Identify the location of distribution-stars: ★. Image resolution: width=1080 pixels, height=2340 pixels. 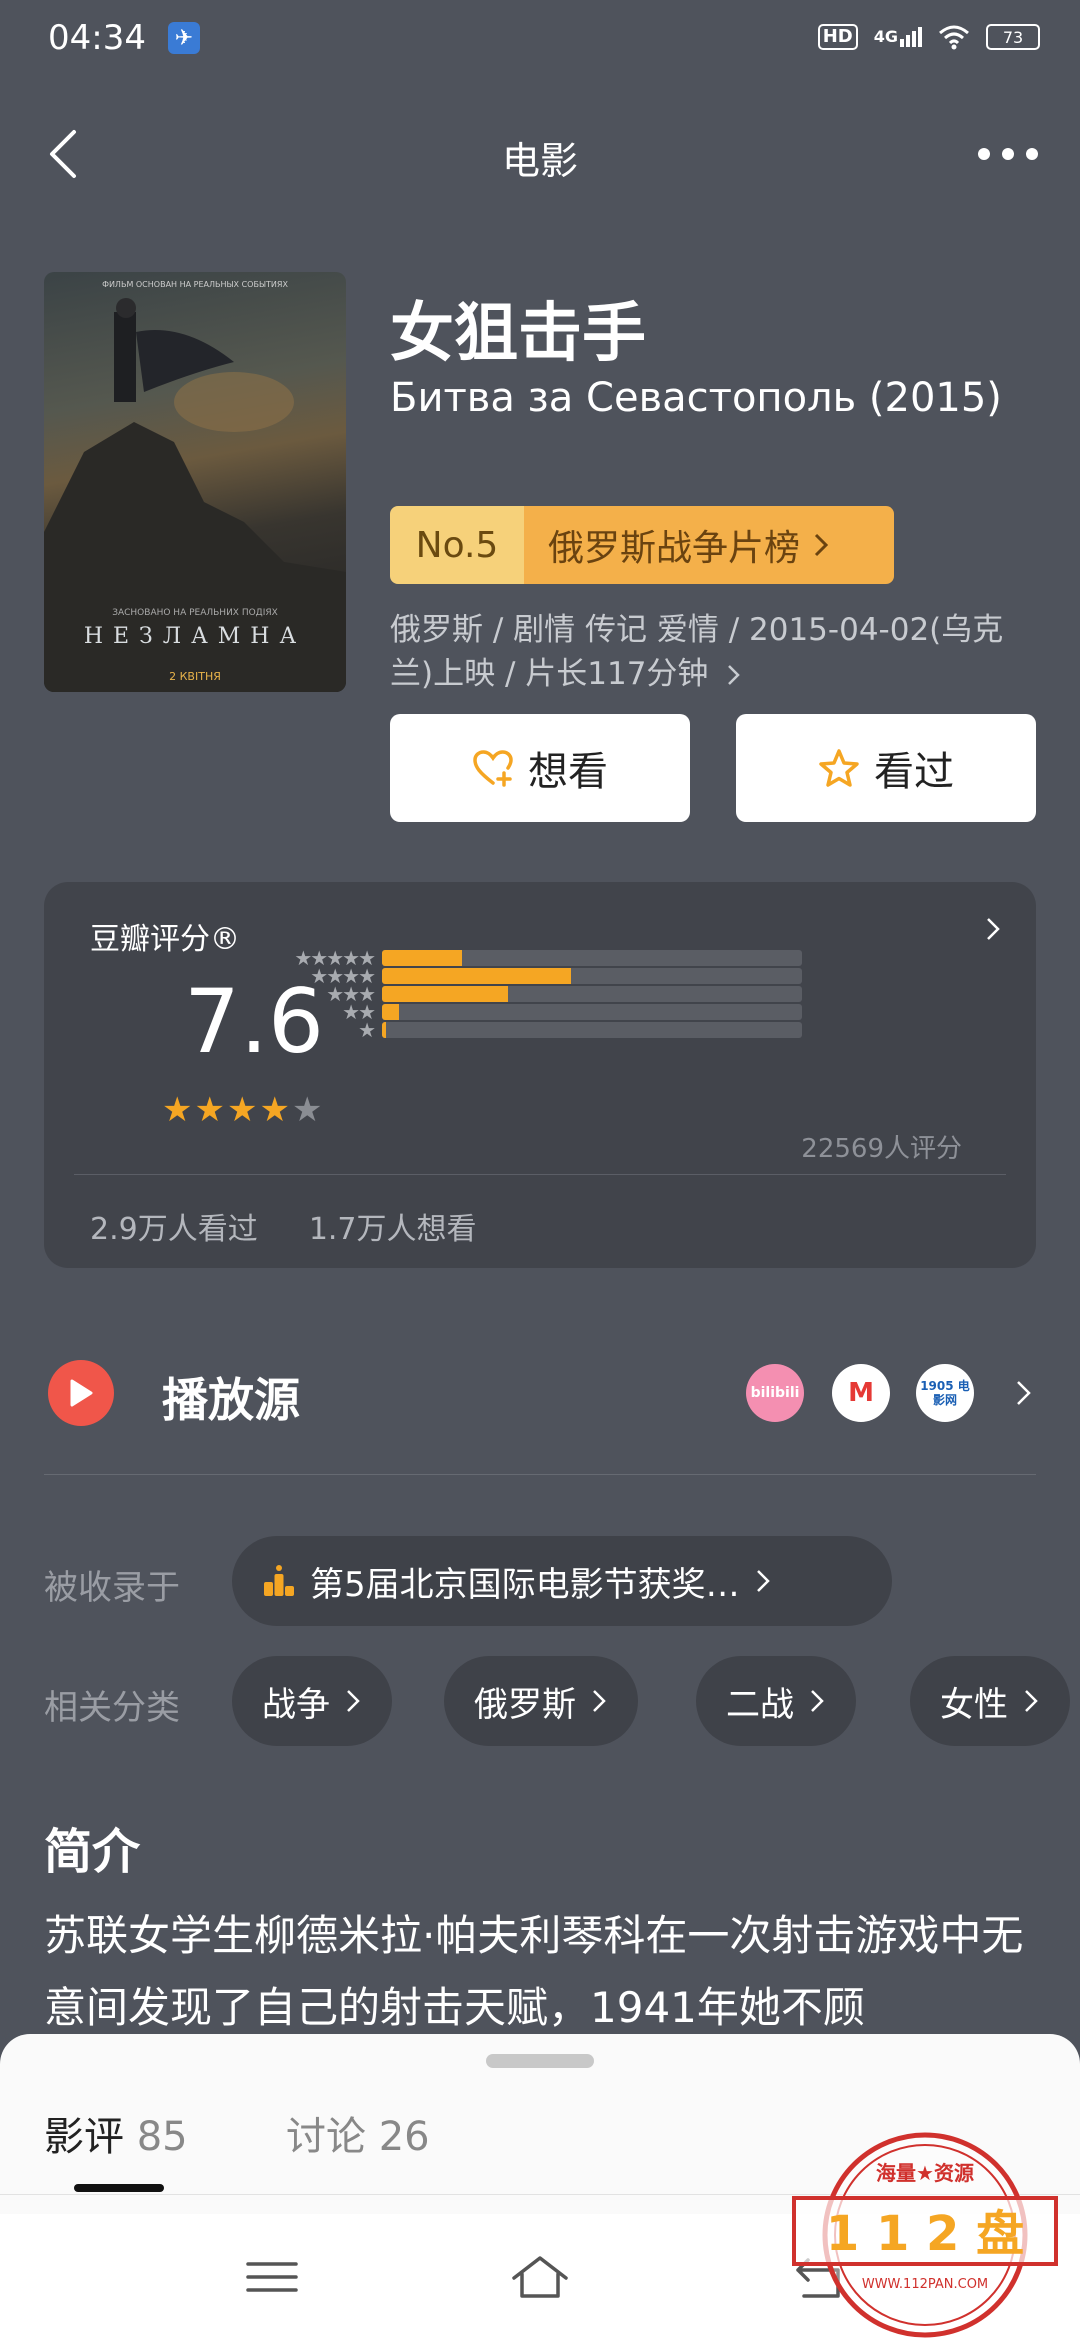
(367, 1030).